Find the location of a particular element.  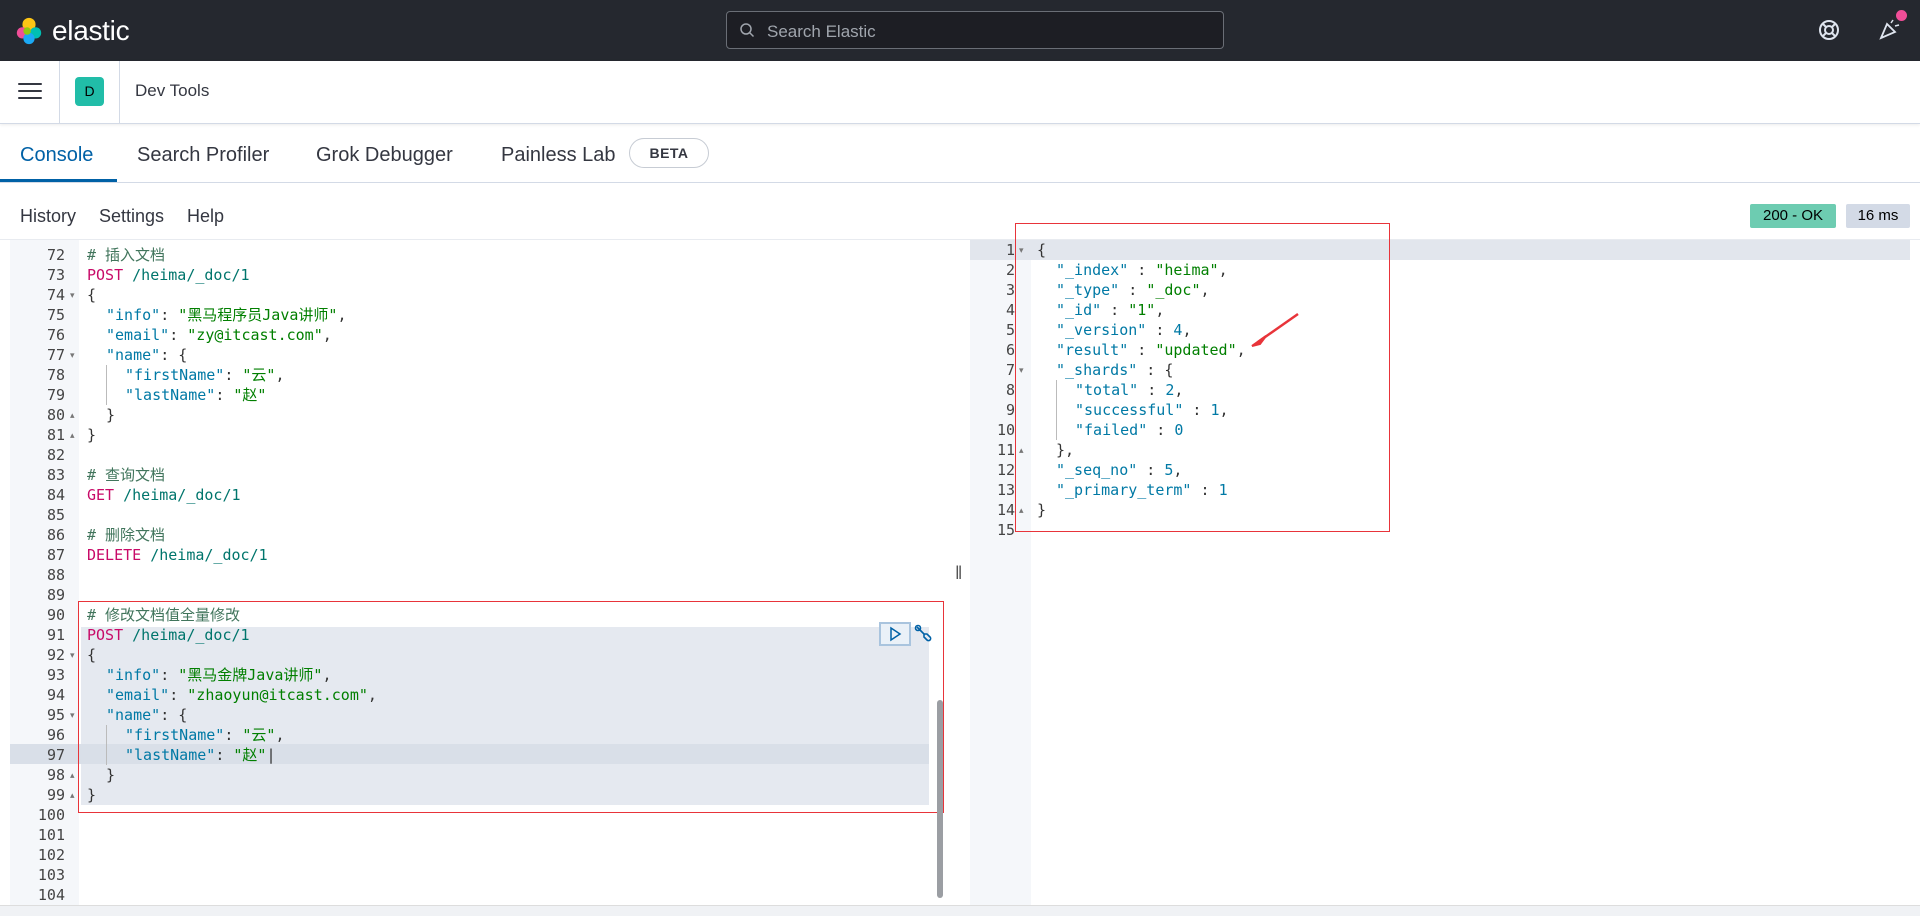

annotation-box-response is located at coordinates (1202, 377).